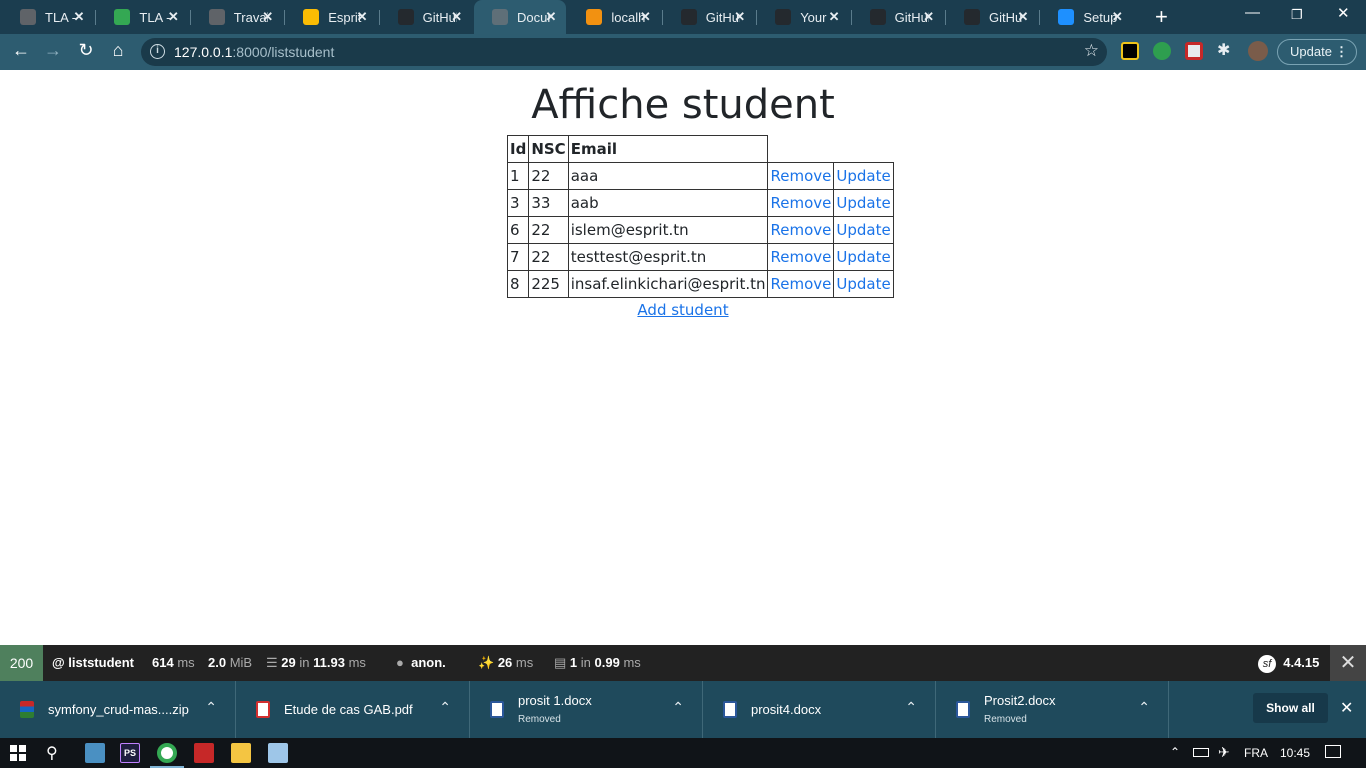  What do you see at coordinates (520, 17) in the screenshot?
I see `browser-tab: Document✕` at bounding box center [520, 17].